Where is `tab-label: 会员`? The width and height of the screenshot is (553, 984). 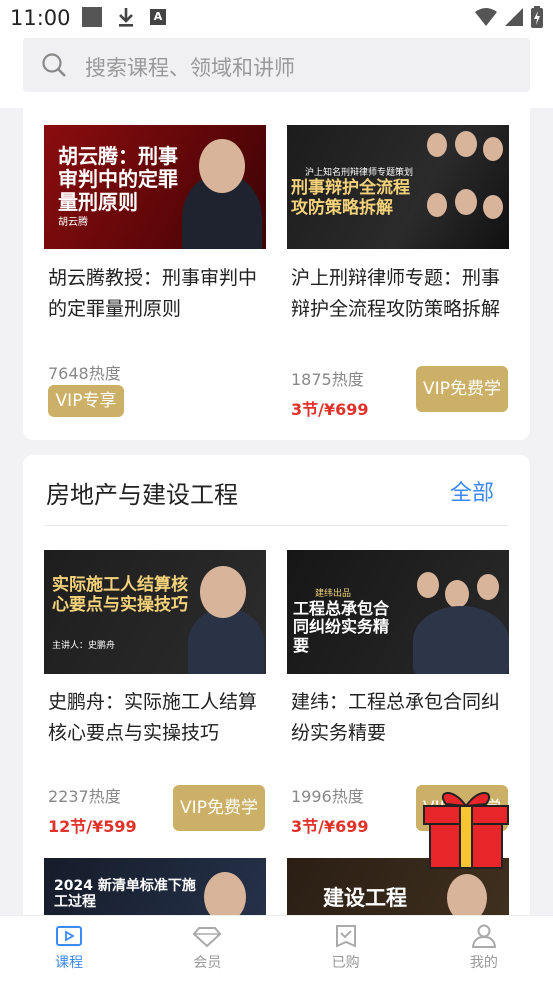 tab-label: 会员 is located at coordinates (207, 963).